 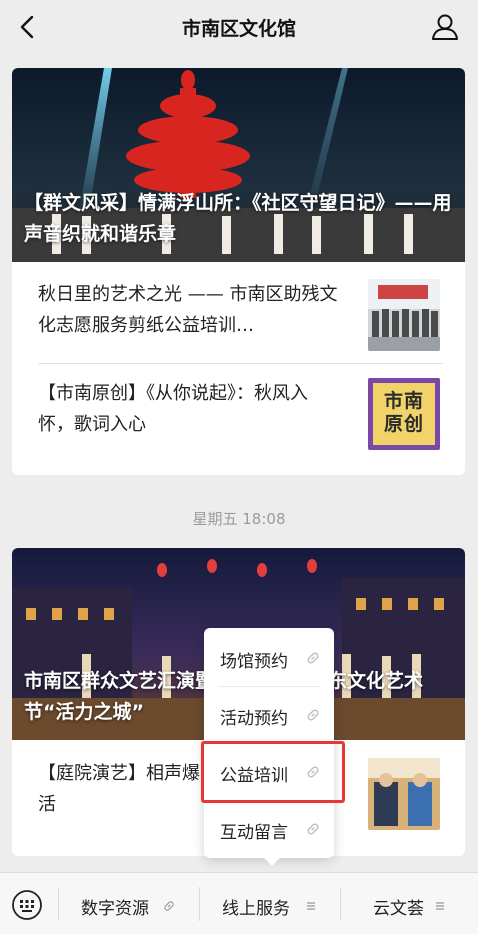 What do you see at coordinates (239, 519) in the screenshot?
I see `message-timestamp: 星期五 18:08` at bounding box center [239, 519].